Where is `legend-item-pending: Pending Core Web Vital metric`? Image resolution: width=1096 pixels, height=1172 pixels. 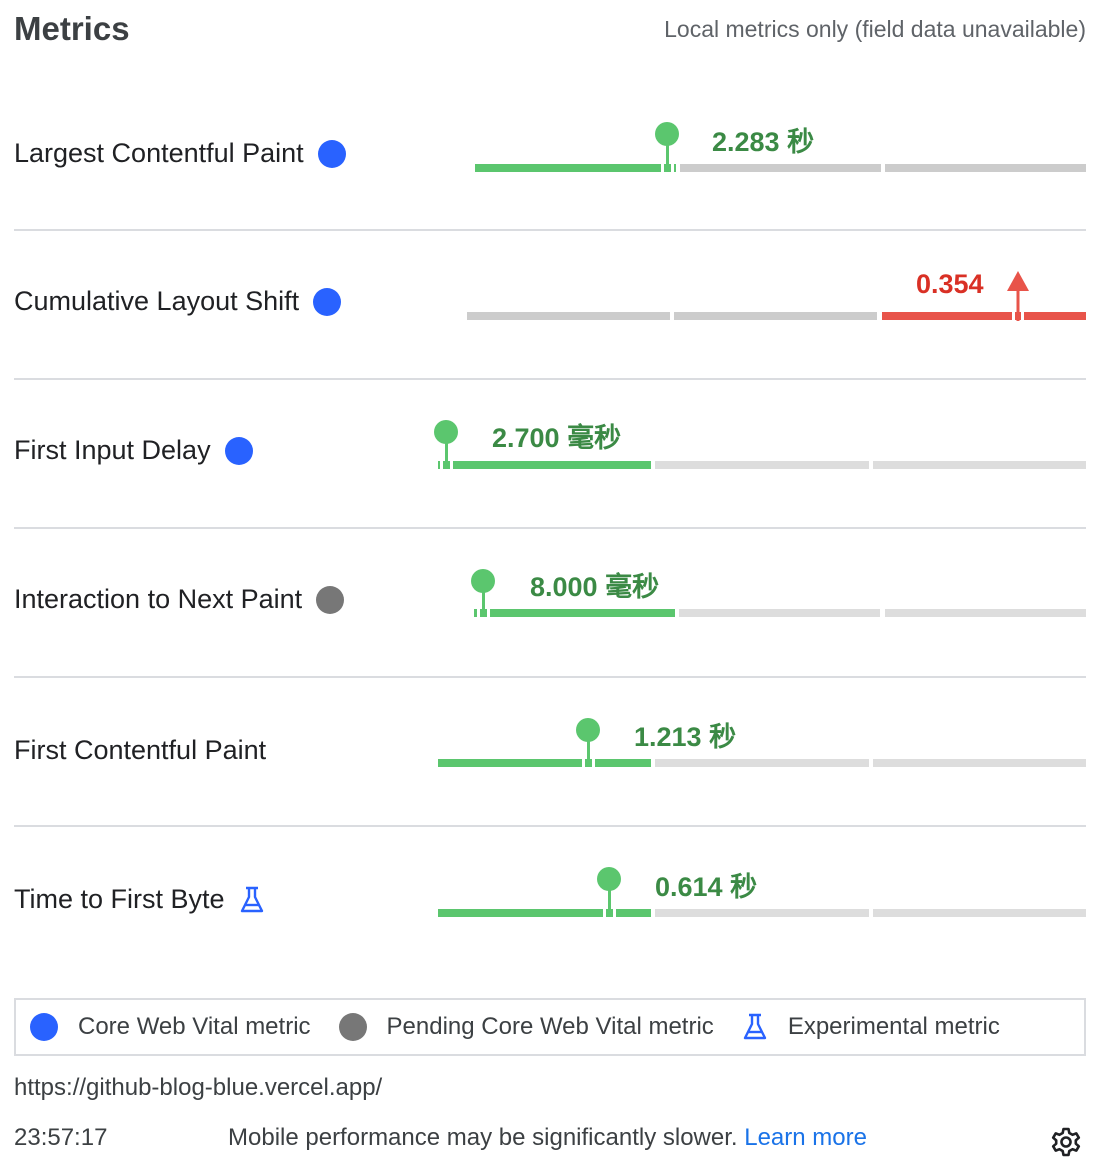 legend-item-pending: Pending Core Web Vital metric is located at coordinates (526, 1027).